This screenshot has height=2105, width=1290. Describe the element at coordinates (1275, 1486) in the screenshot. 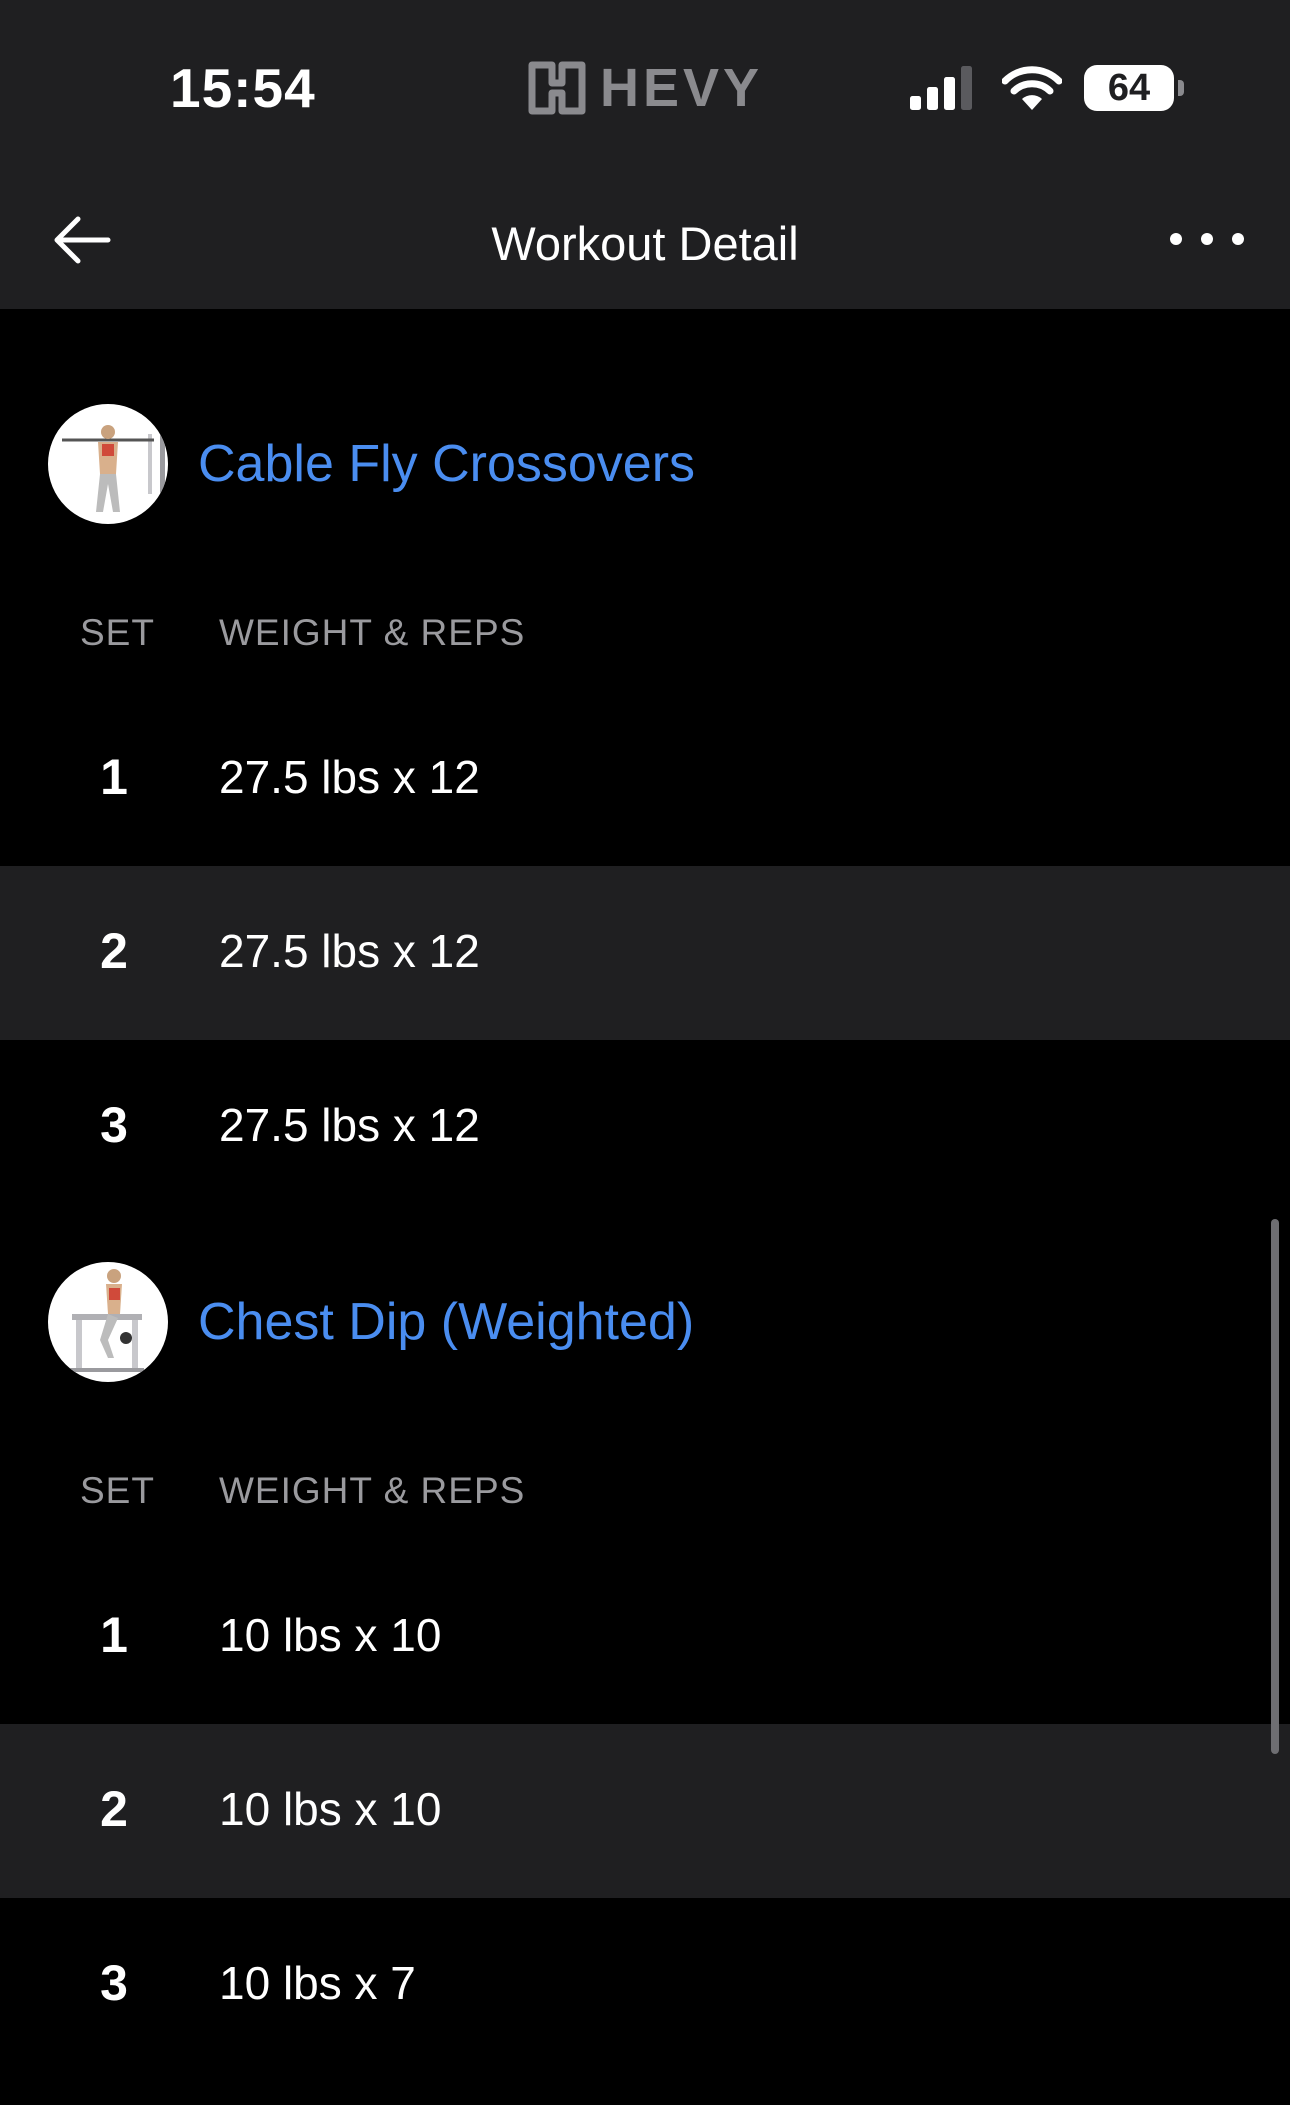

I see `scrollbar` at that location.